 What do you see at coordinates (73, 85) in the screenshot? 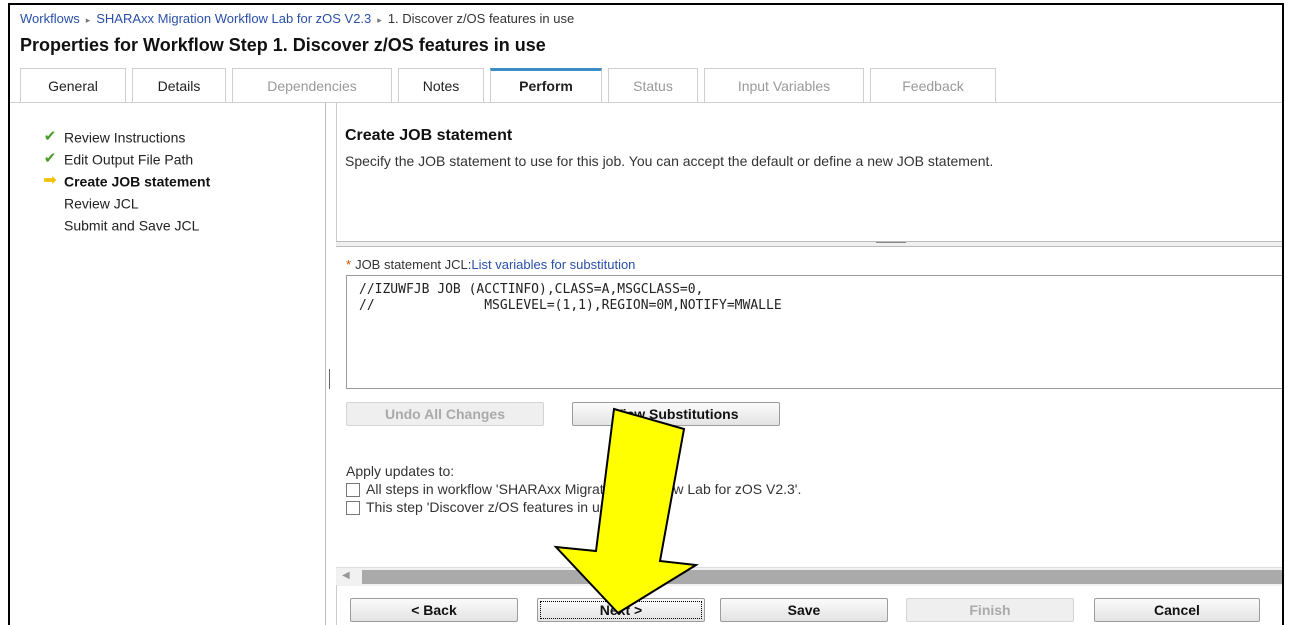
I see `tab-general: General` at bounding box center [73, 85].